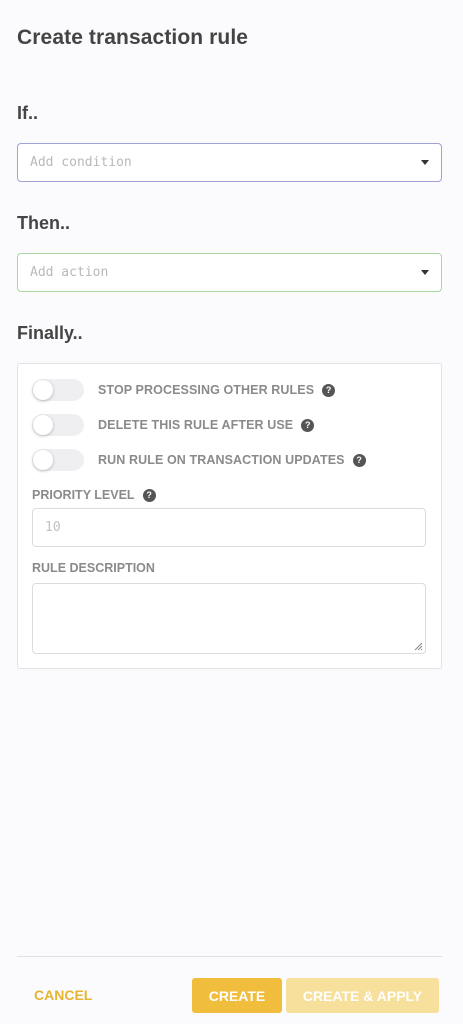 The width and height of the screenshot is (463, 1024). Describe the element at coordinates (63, 995) in the screenshot. I see `cancel-button: CANCEL` at that location.